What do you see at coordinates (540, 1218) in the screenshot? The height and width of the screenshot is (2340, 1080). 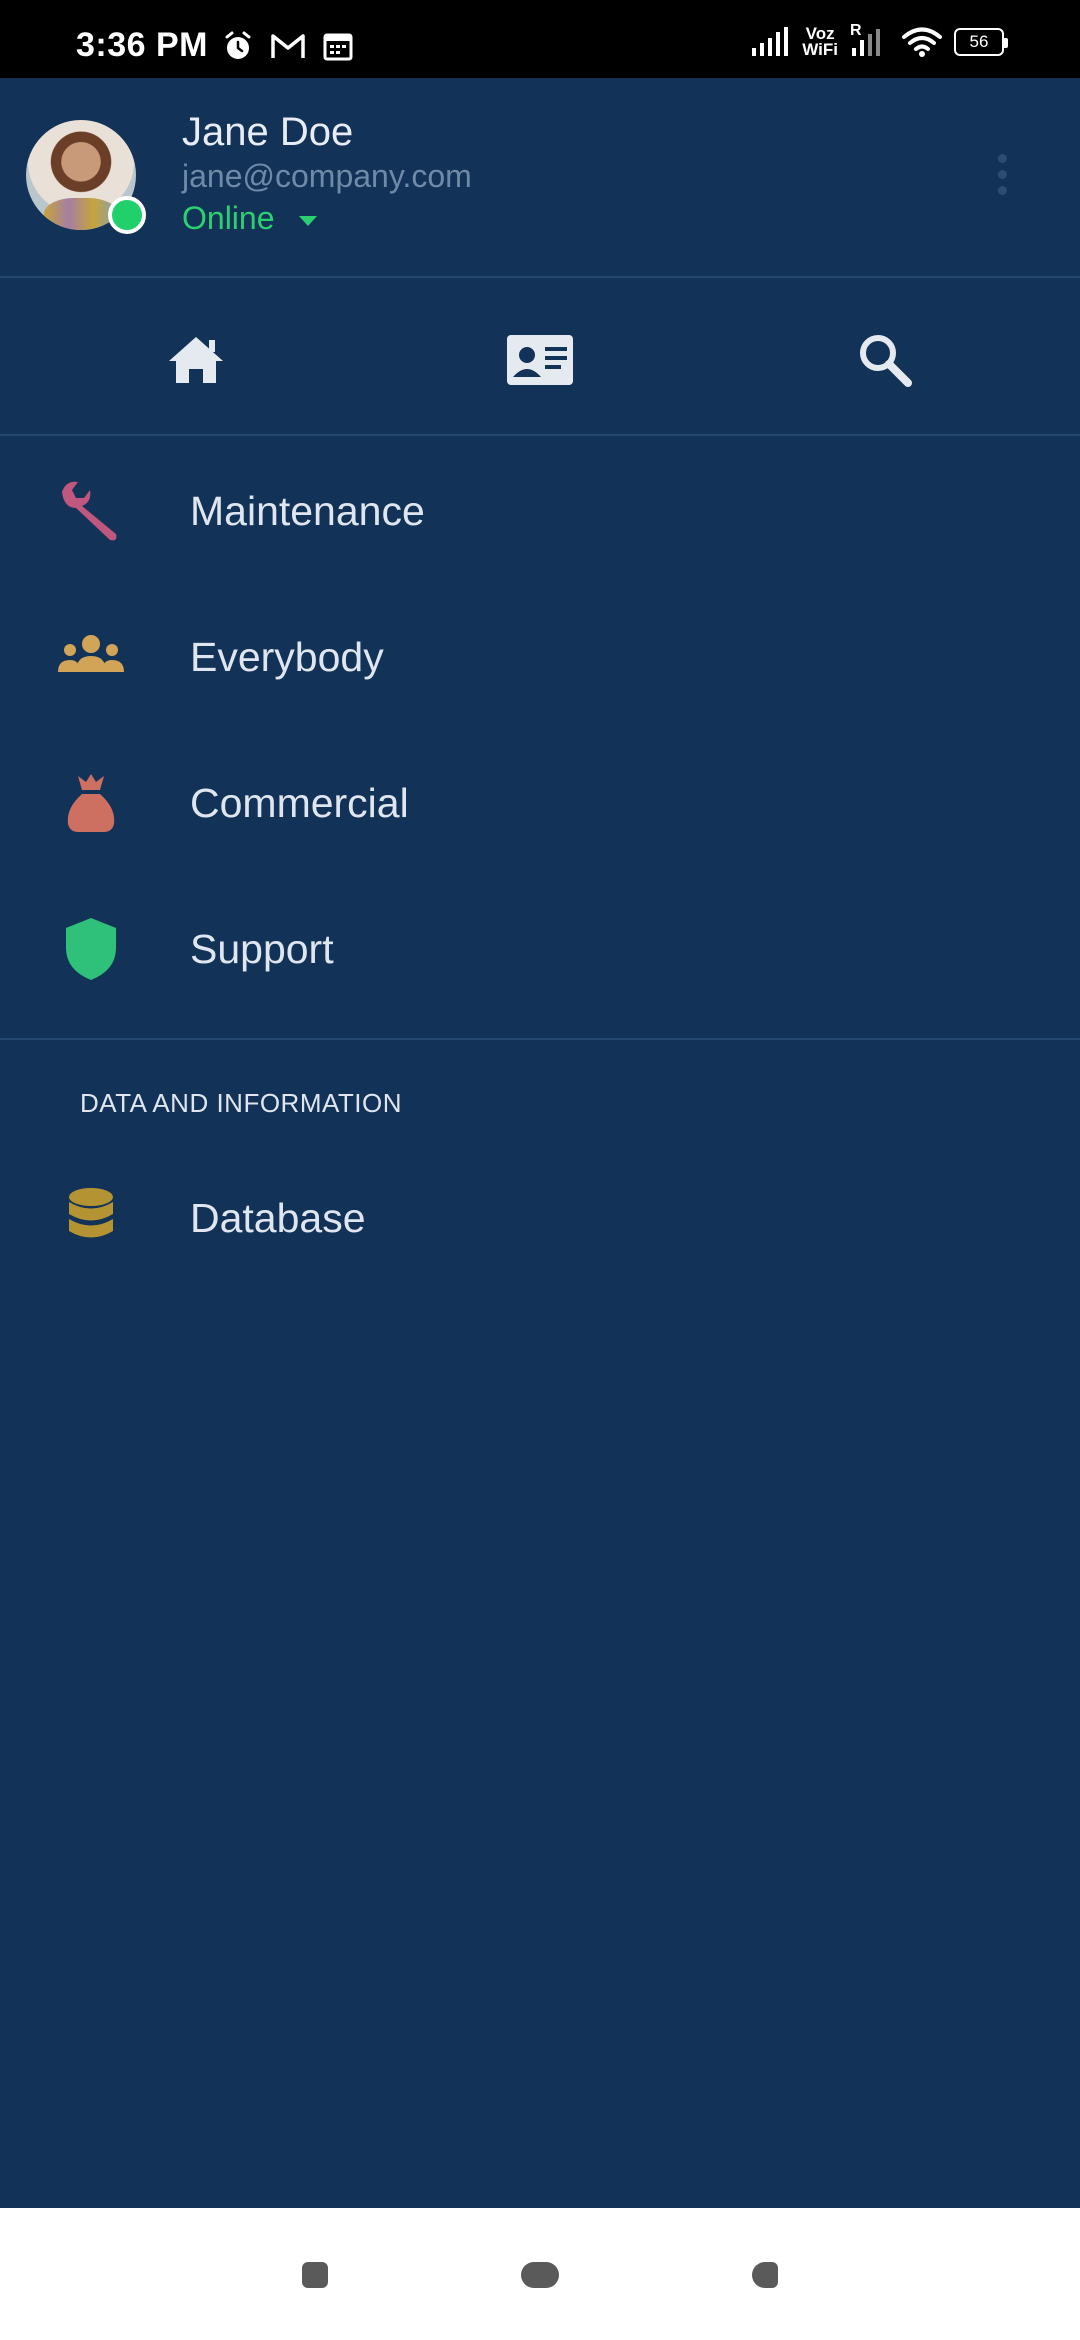 I see `menu-item-database: Database` at bounding box center [540, 1218].